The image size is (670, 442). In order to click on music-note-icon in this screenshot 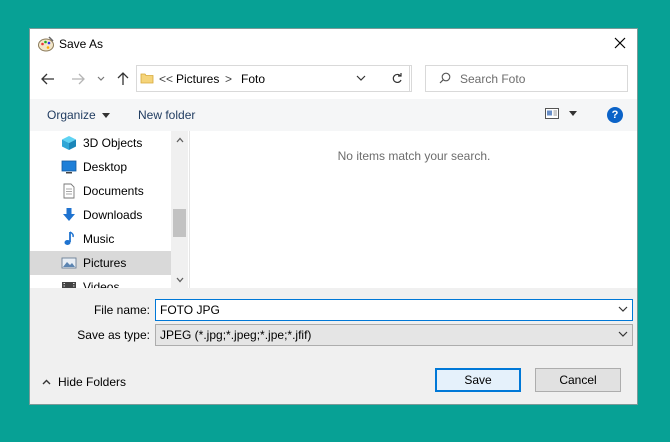, I will do `click(69, 238)`.